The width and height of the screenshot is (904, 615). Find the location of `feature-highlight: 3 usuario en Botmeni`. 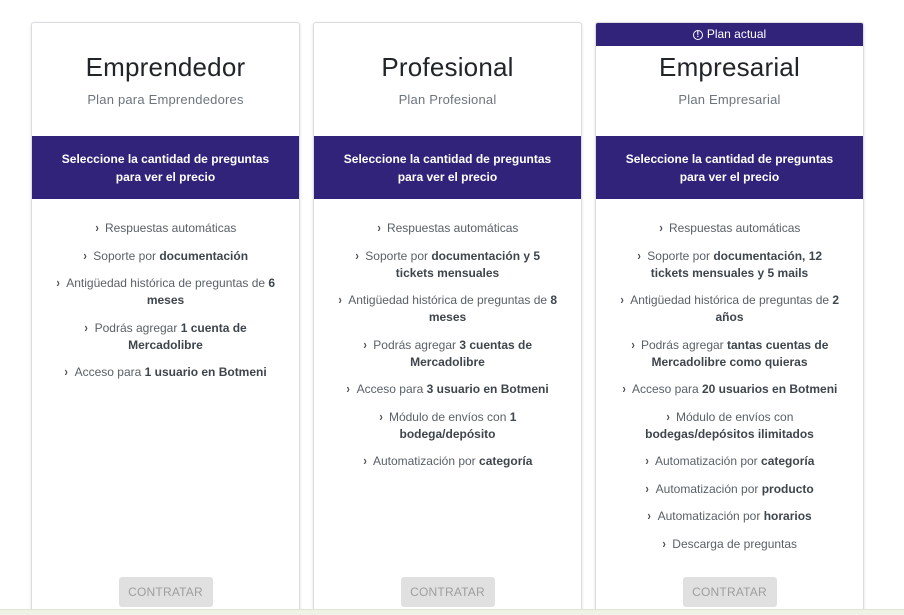

feature-highlight: 3 usuario en Botmeni is located at coordinates (487, 389).